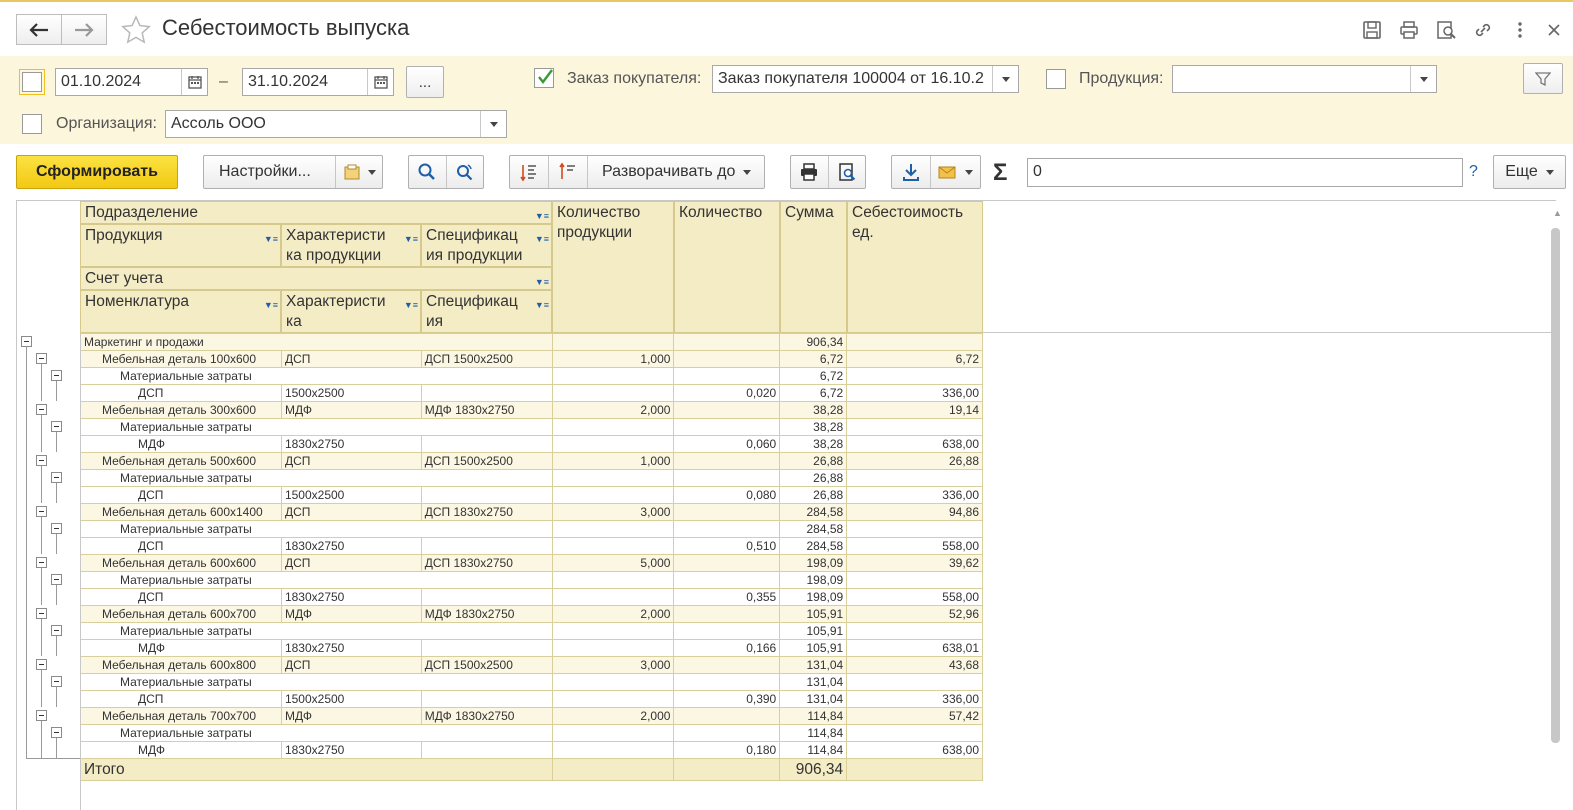 The image size is (1573, 810). Describe the element at coordinates (465, 172) in the screenshot. I see `search-next-button` at that location.